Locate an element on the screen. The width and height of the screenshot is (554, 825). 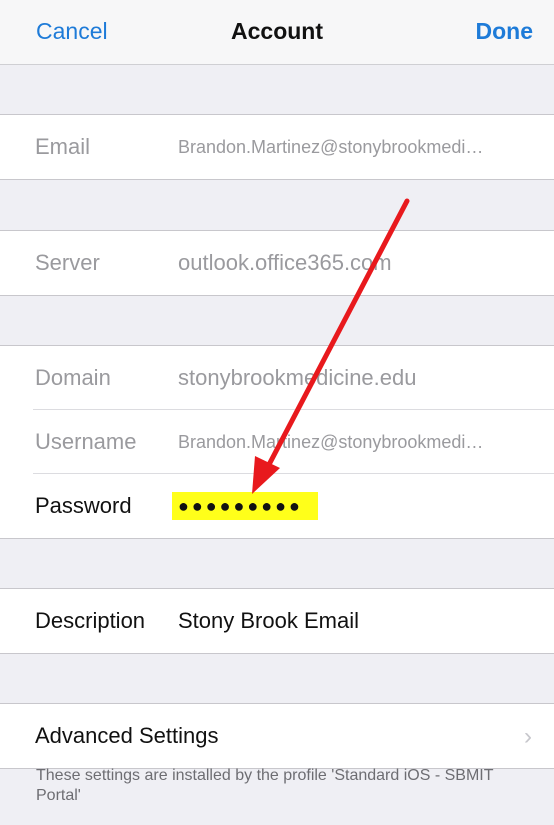
password-row: Password ●●●●●●●●● is located at coordinates (277, 506).